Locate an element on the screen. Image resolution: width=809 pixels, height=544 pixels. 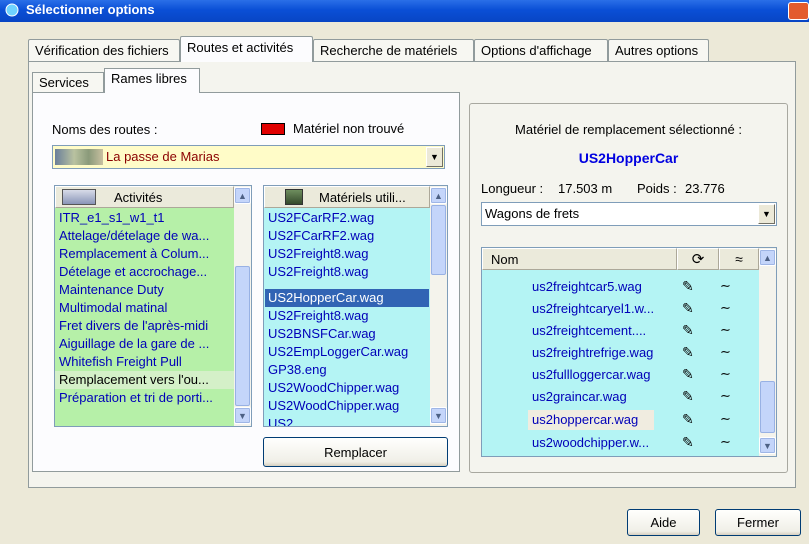
list-item: ITR_e1_s1_w1_t1 is located at coordinates (112, 218).